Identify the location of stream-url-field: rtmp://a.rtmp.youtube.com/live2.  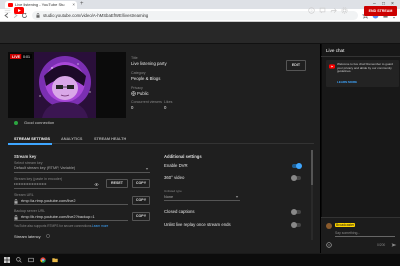
(71, 201).